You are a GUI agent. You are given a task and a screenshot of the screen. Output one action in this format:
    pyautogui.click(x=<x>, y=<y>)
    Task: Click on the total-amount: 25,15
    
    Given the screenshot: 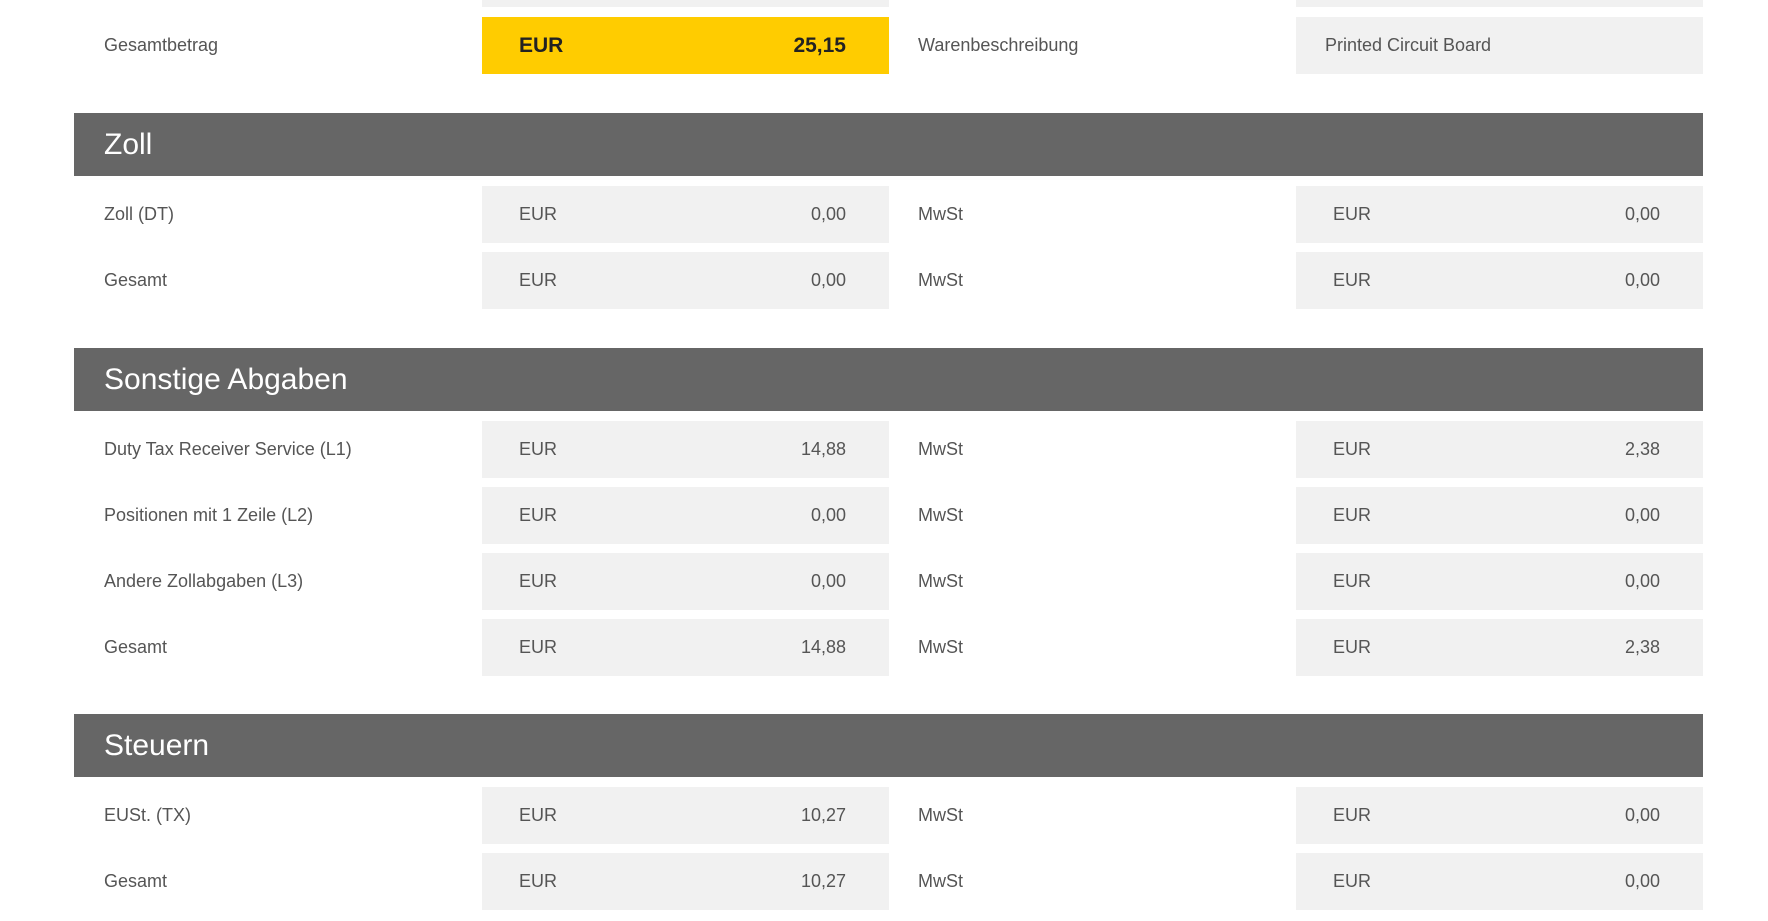 What is the action you would take?
    pyautogui.click(x=819, y=45)
    